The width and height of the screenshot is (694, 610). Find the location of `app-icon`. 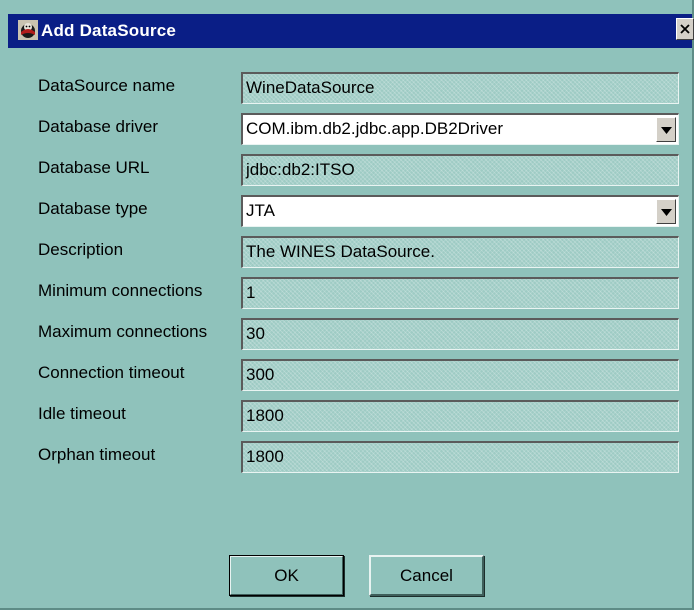

app-icon is located at coordinates (28, 30).